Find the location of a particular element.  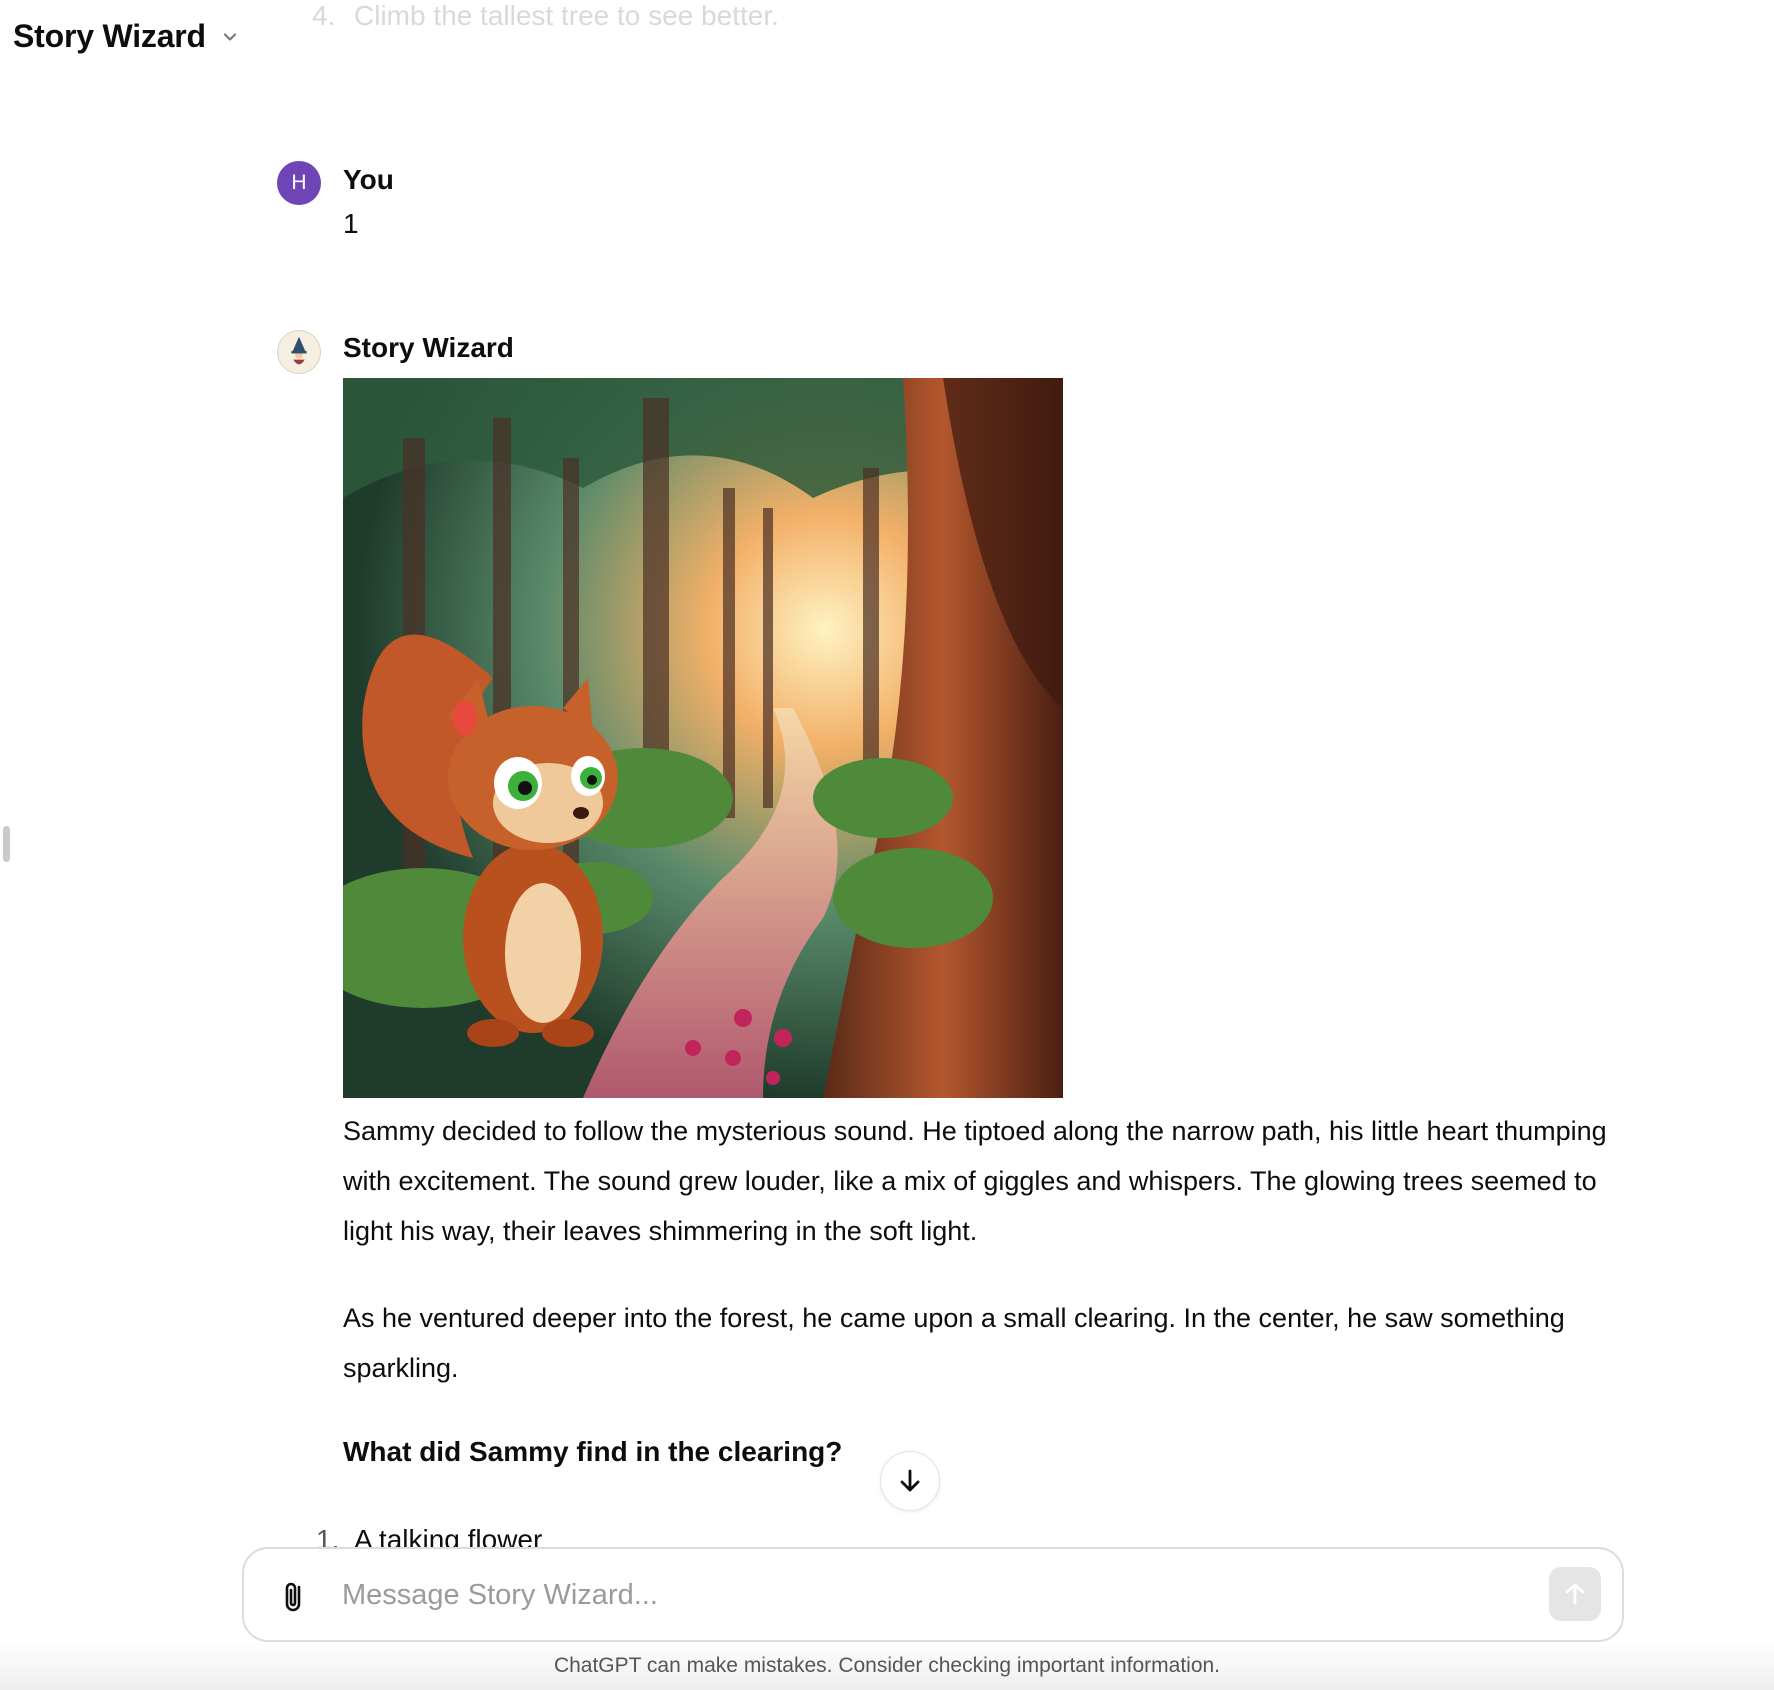

gpt-title: Story Wizard is located at coordinates (109, 36).